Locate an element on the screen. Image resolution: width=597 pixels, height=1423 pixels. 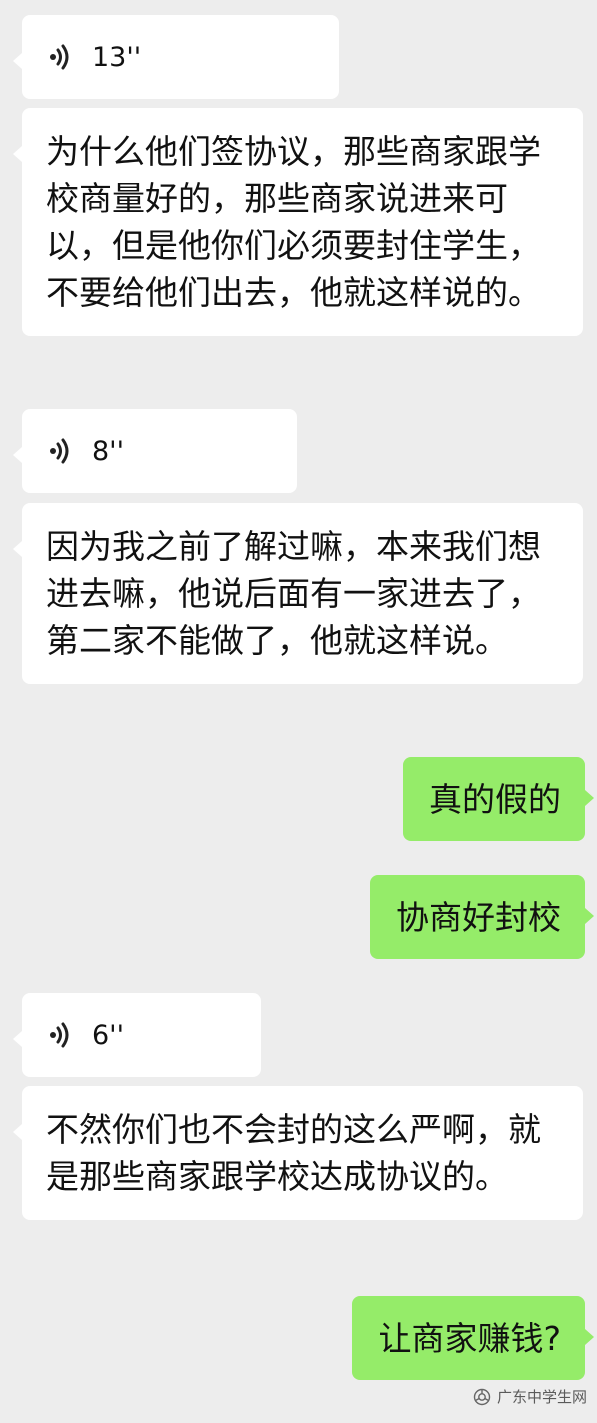
sent-message: 让商家赚钱? is located at coordinates (473, 1338).